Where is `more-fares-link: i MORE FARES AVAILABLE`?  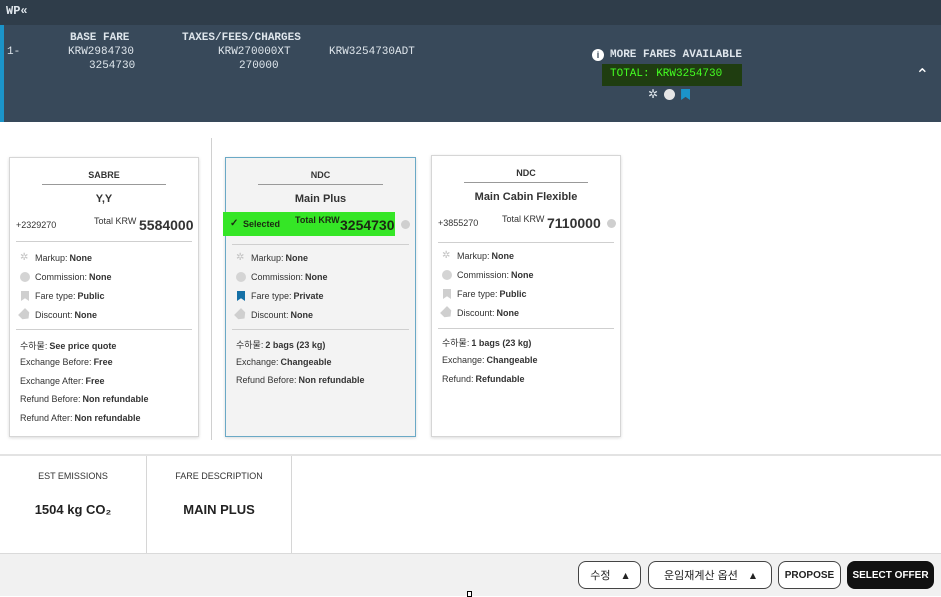 more-fares-link: i MORE FARES AVAILABLE is located at coordinates (667, 55).